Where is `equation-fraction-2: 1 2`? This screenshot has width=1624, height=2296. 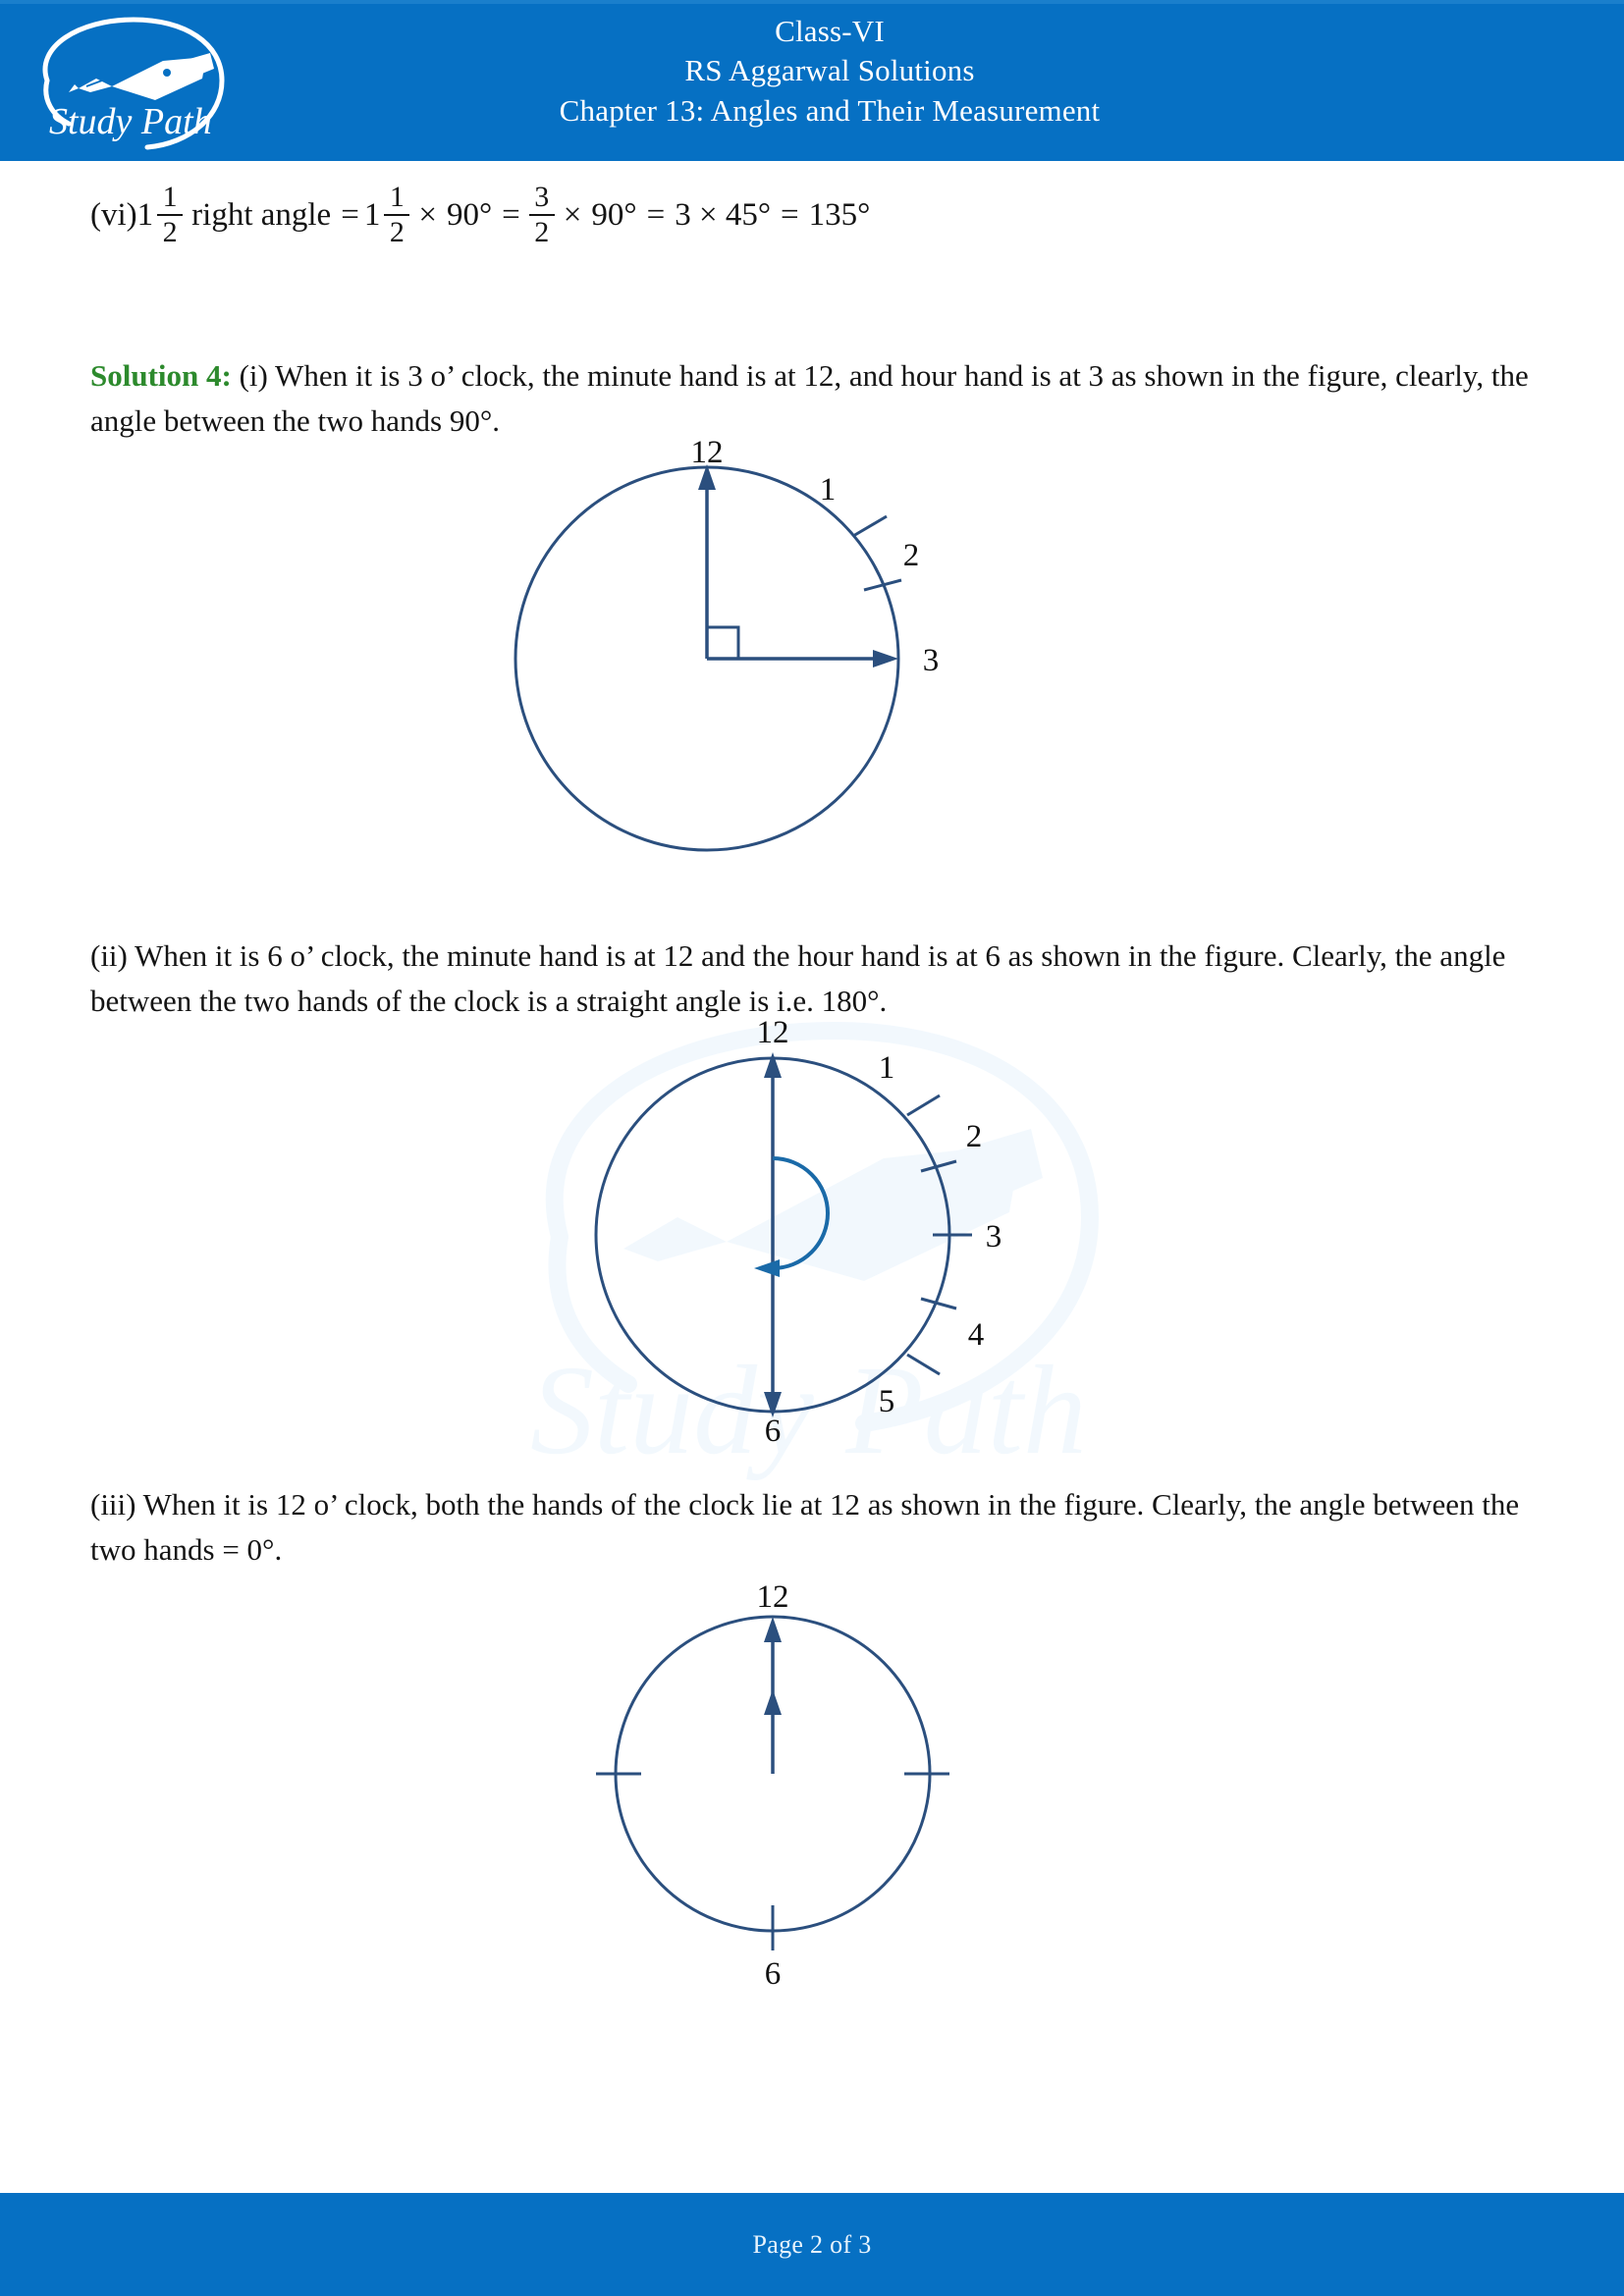
equation-fraction-2: 1 2 is located at coordinates (397, 215).